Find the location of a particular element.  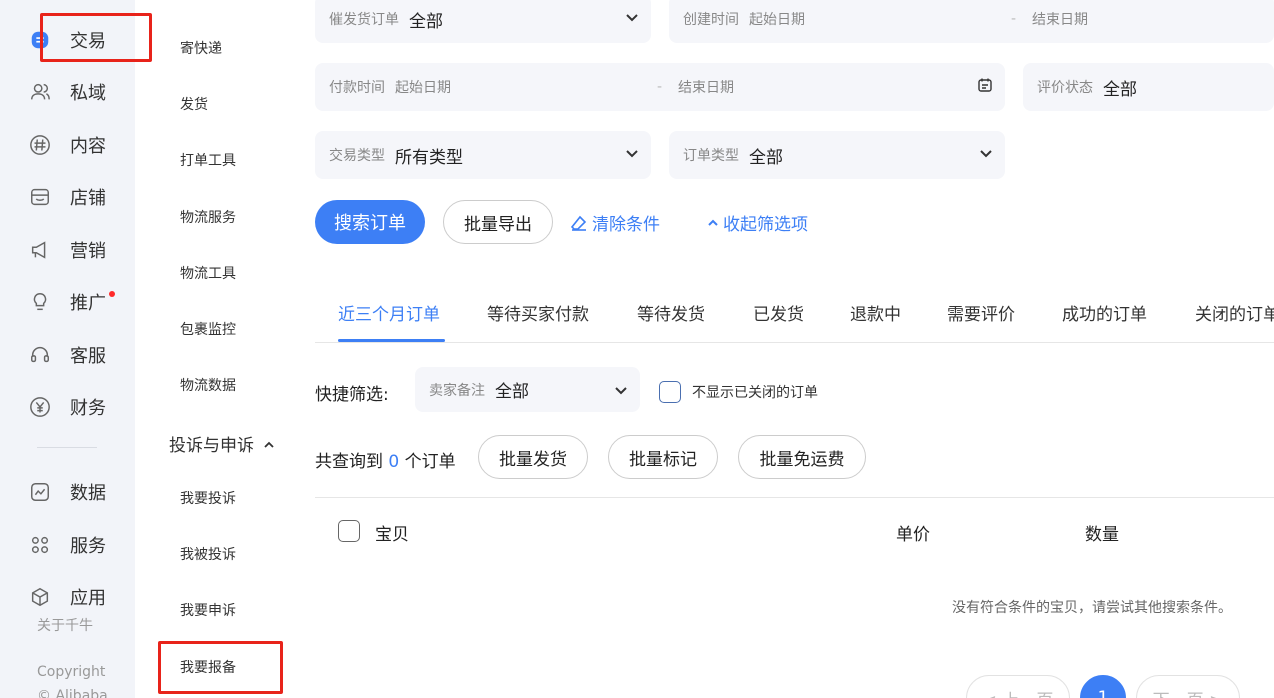

nav-label: 店铺 is located at coordinates (88, 198).